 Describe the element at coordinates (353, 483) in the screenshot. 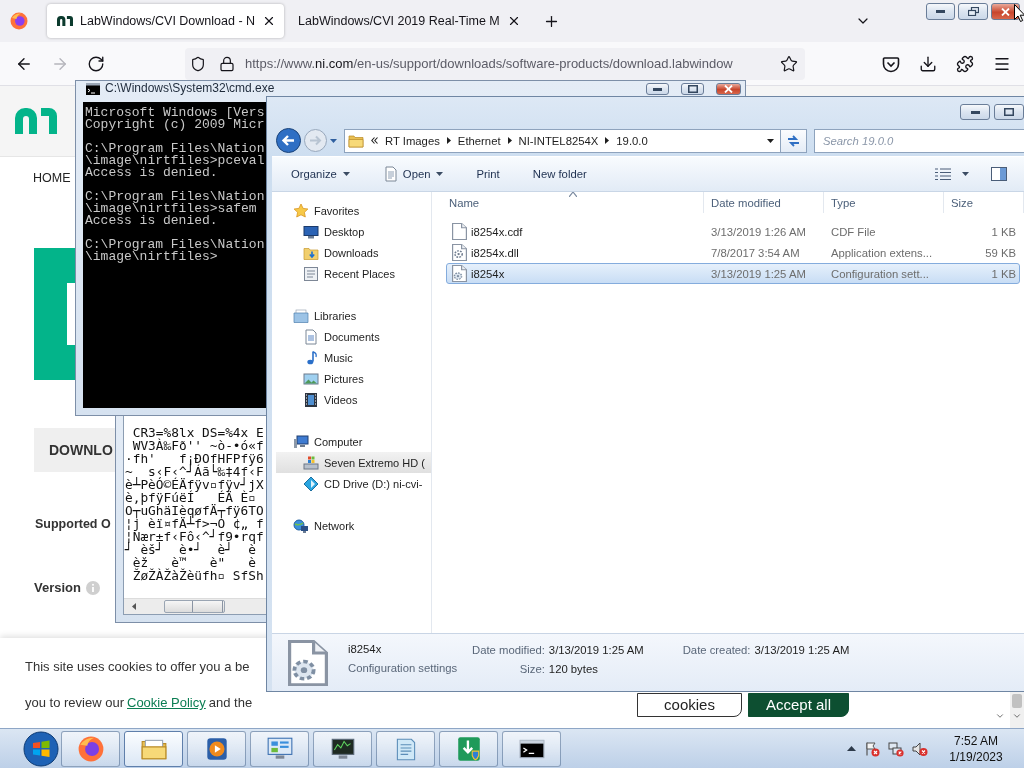

I see `nav-item: CD Drive (D:) ni-cvi-` at that location.